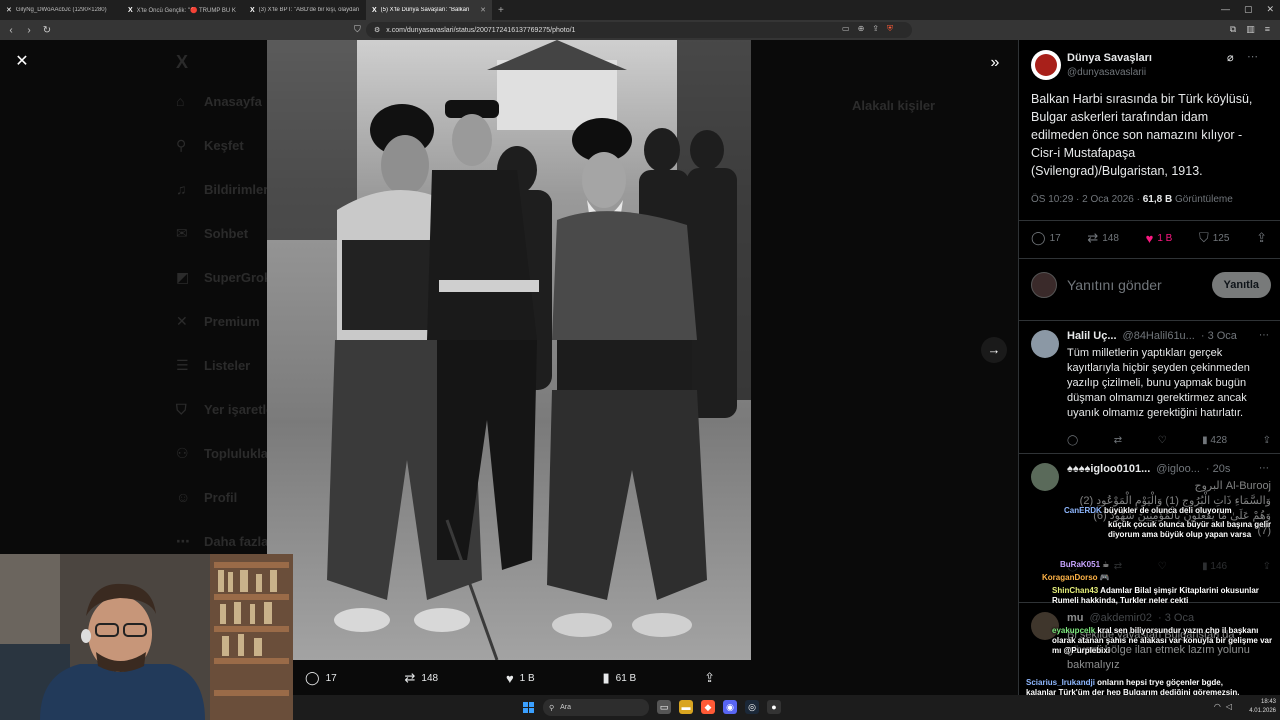 The width and height of the screenshot is (1280, 720). What do you see at coordinates (994, 350) in the screenshot?
I see `next-image-button: →` at bounding box center [994, 350].